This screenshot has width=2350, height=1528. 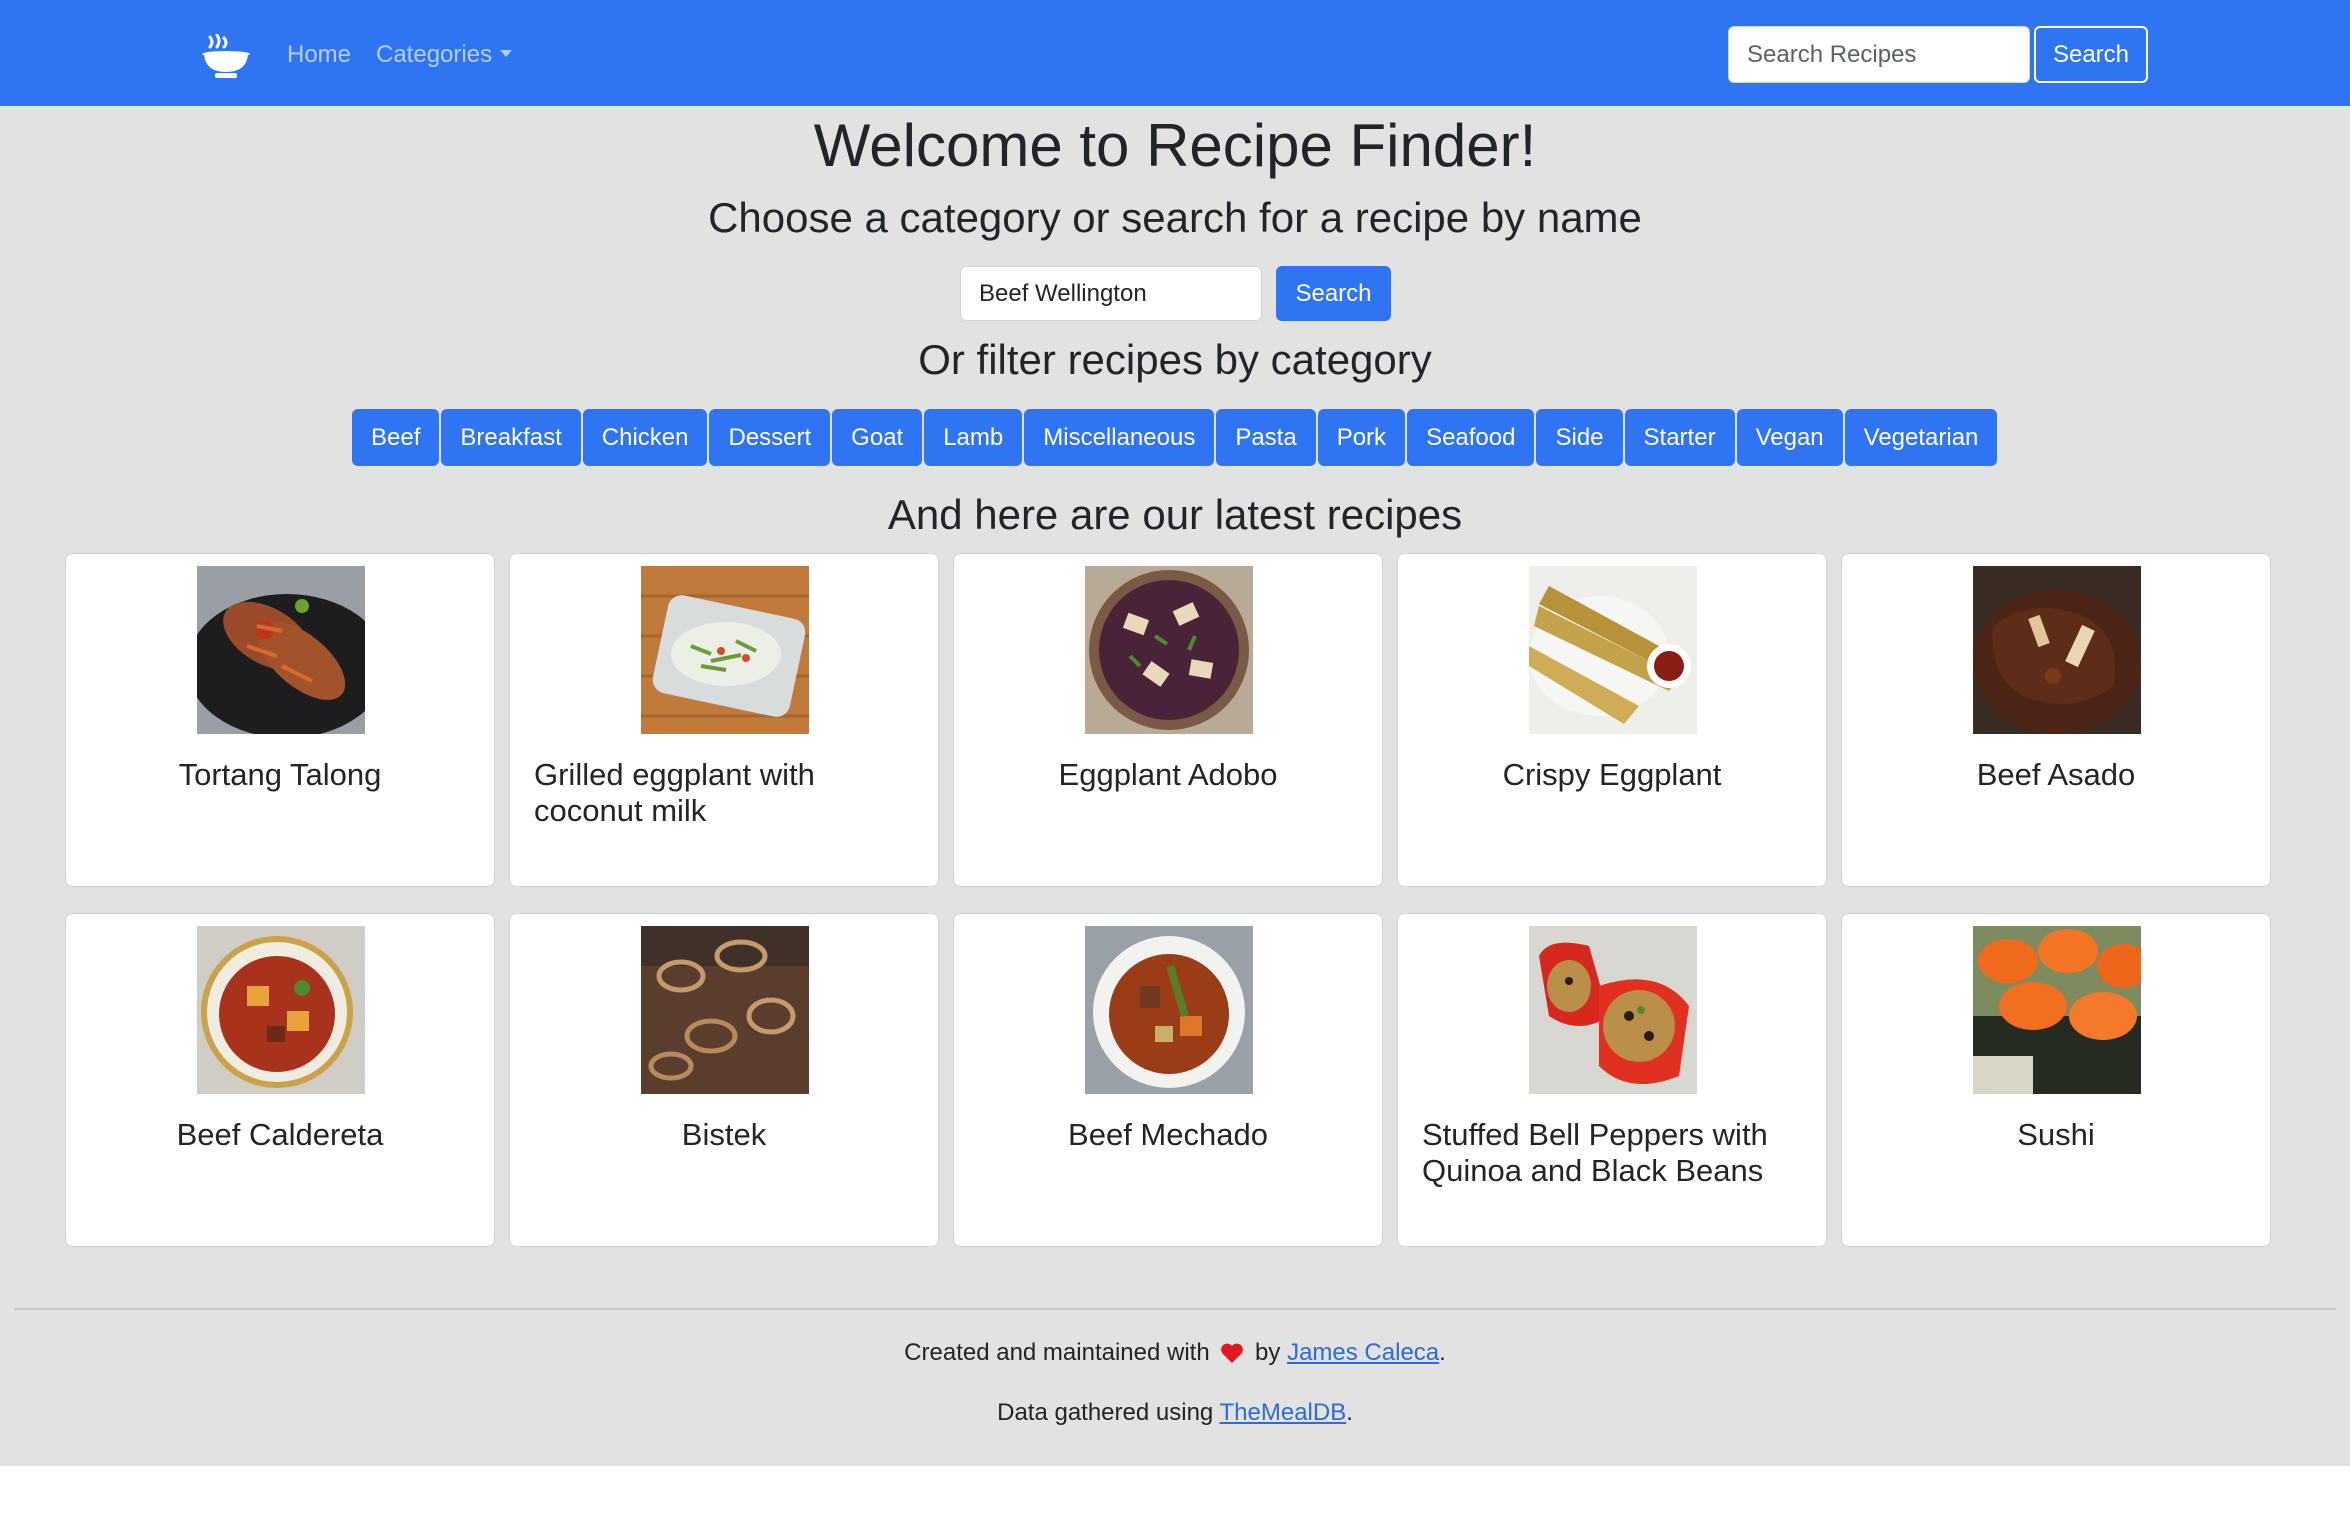 I want to click on page-title: Welcome to Recipe Finder!, so click(x=1175, y=145).